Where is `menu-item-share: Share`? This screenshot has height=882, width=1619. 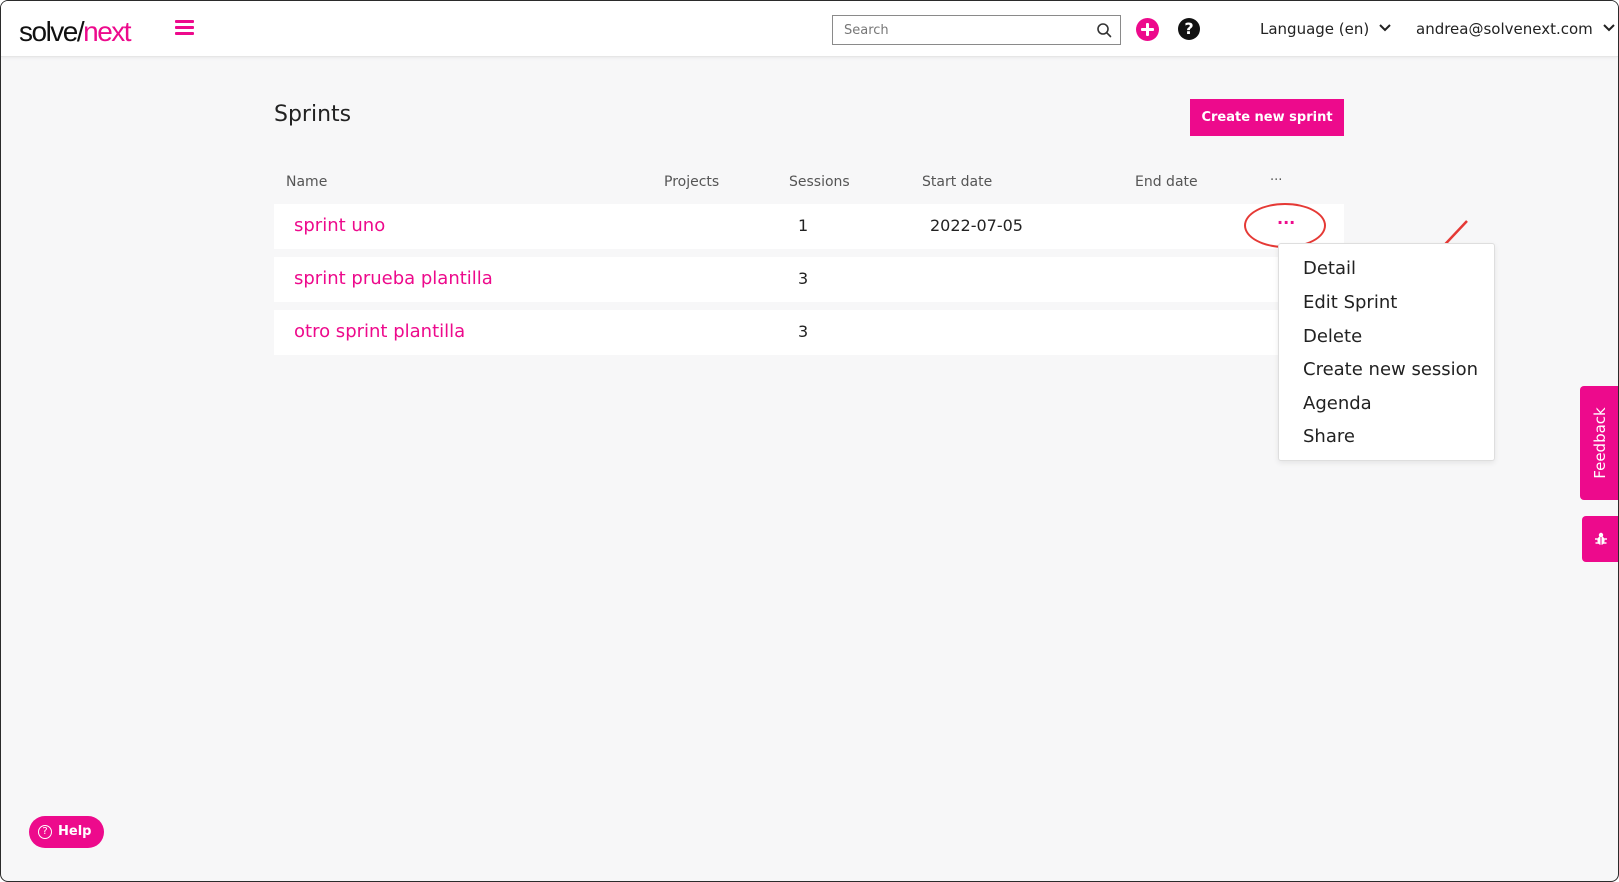 menu-item-share: Share is located at coordinates (1329, 437).